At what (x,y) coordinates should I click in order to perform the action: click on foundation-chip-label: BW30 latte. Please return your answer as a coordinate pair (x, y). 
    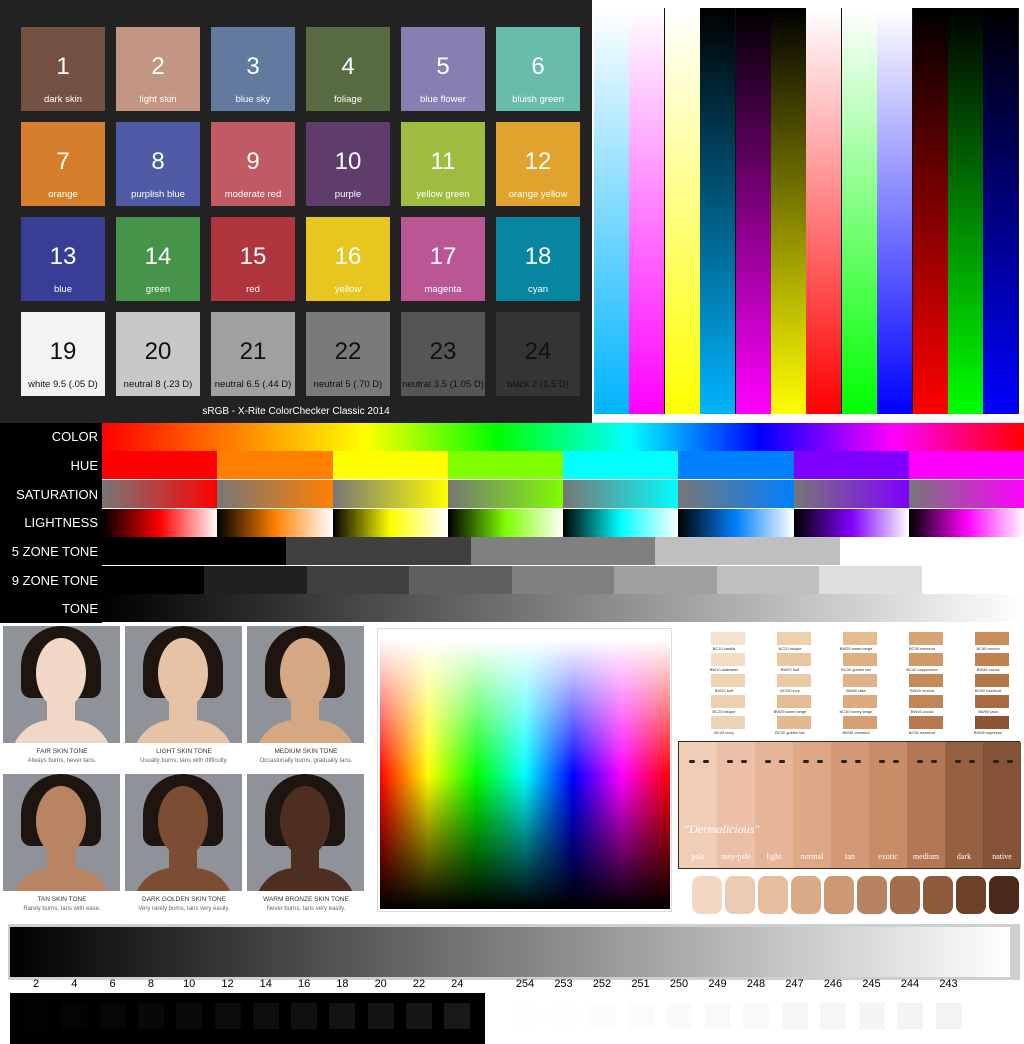
    Looking at the image, I should click on (856, 690).